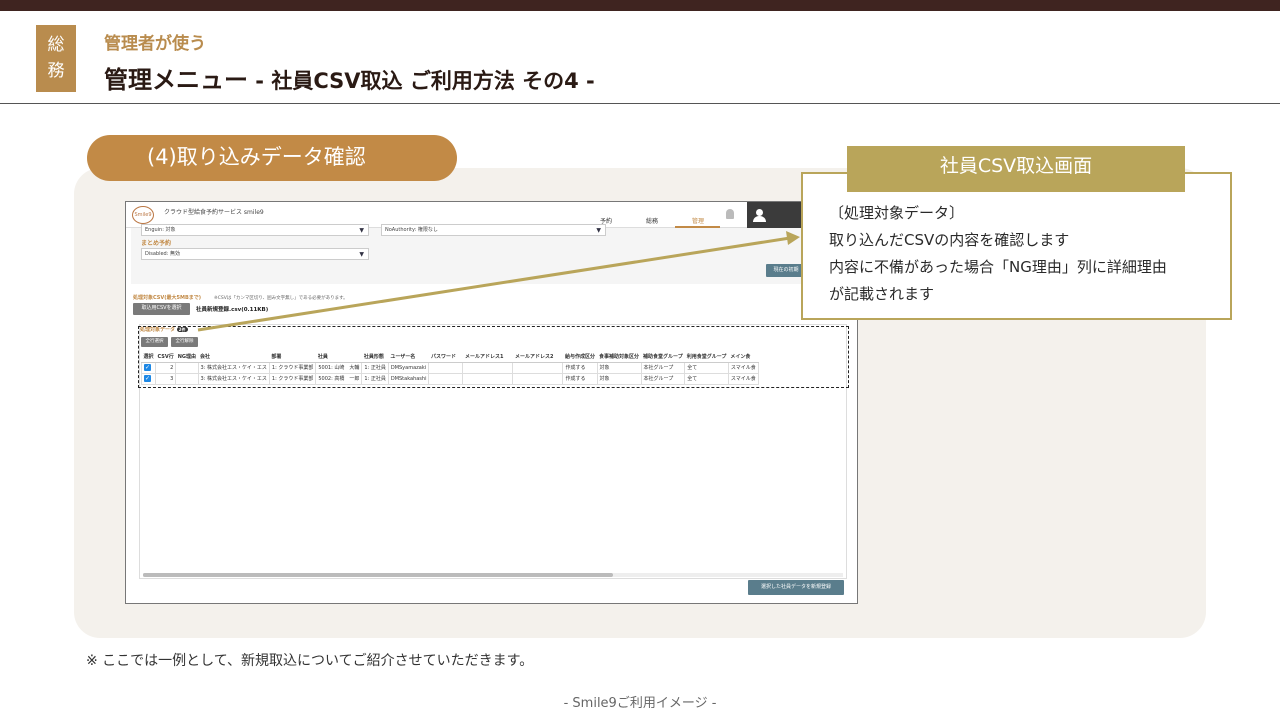 Image resolution: width=1280 pixels, height=720 pixels. Describe the element at coordinates (56, 58) in the screenshot. I see `category-badge: 総 務` at that location.